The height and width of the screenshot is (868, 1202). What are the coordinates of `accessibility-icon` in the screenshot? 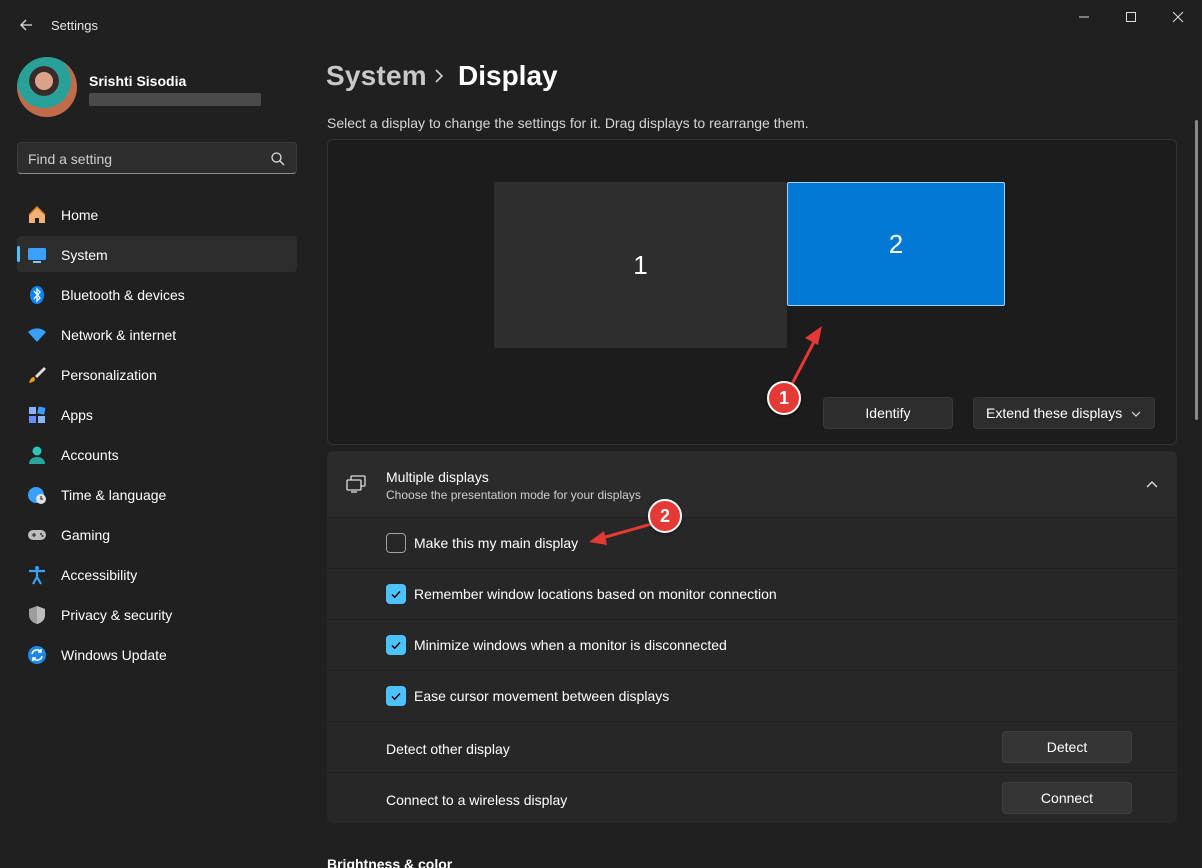 It's located at (37, 575).